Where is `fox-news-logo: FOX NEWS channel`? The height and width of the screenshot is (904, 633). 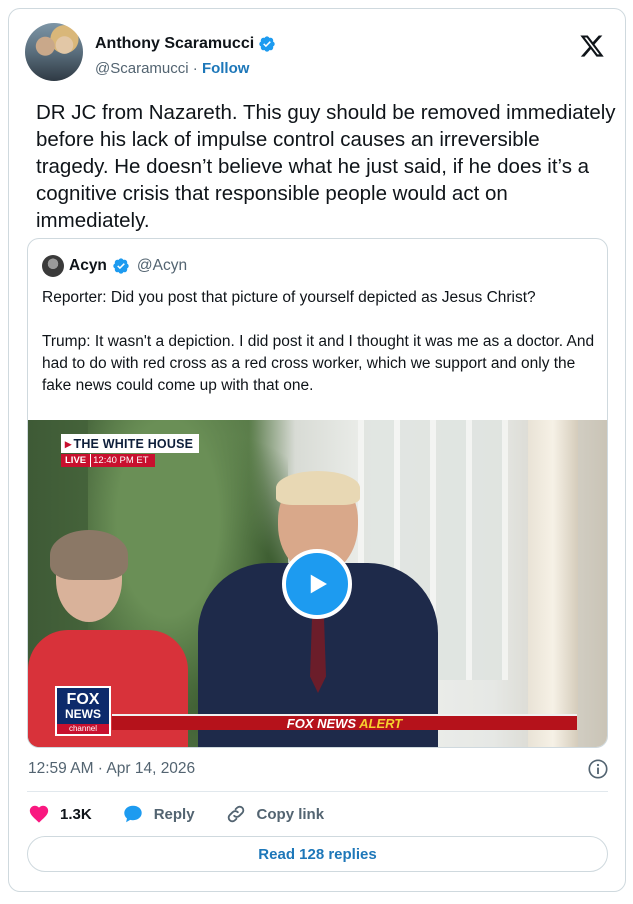 fox-news-logo: FOX NEWS channel is located at coordinates (83, 711).